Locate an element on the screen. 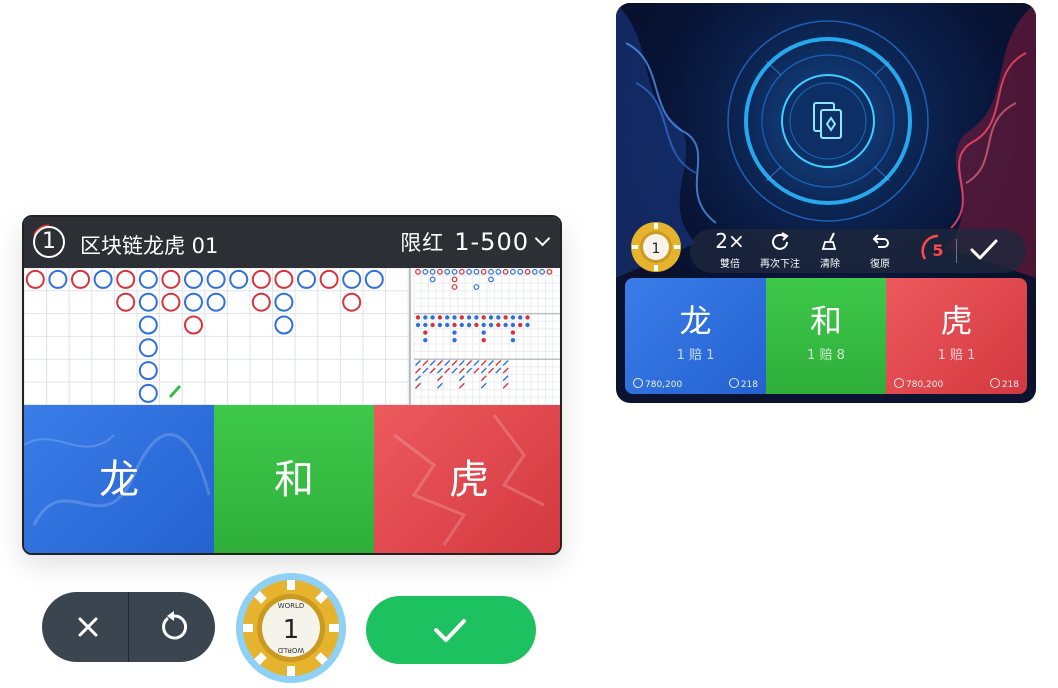 The image size is (1058, 688). bet-tiger-label: 虎 is located at coordinates (469, 480).